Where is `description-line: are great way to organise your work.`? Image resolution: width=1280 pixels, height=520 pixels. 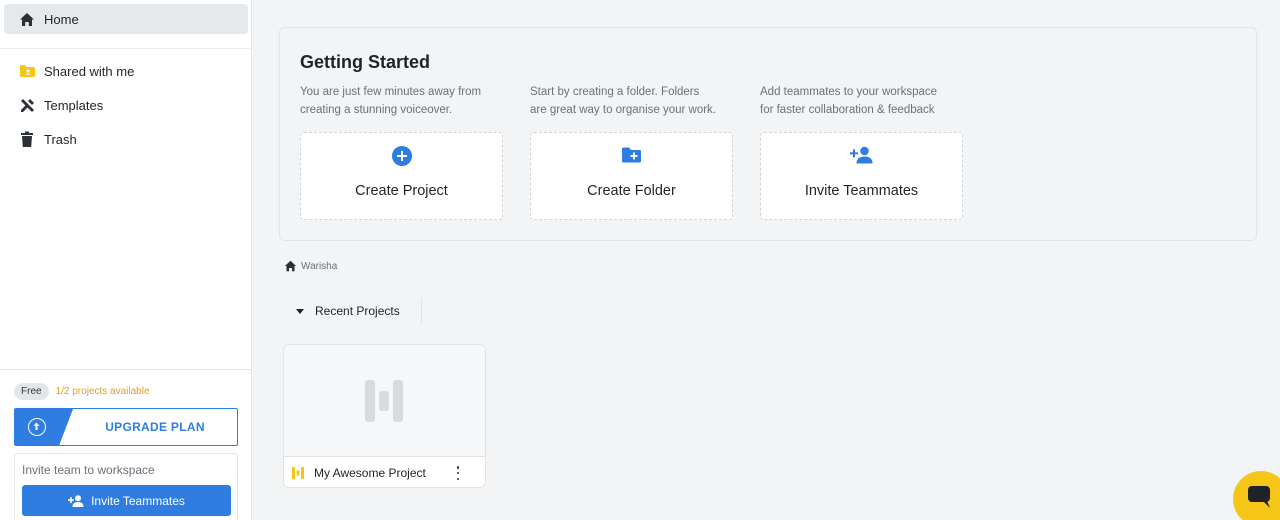
description-line: are great way to organise your work. is located at coordinates (623, 110).